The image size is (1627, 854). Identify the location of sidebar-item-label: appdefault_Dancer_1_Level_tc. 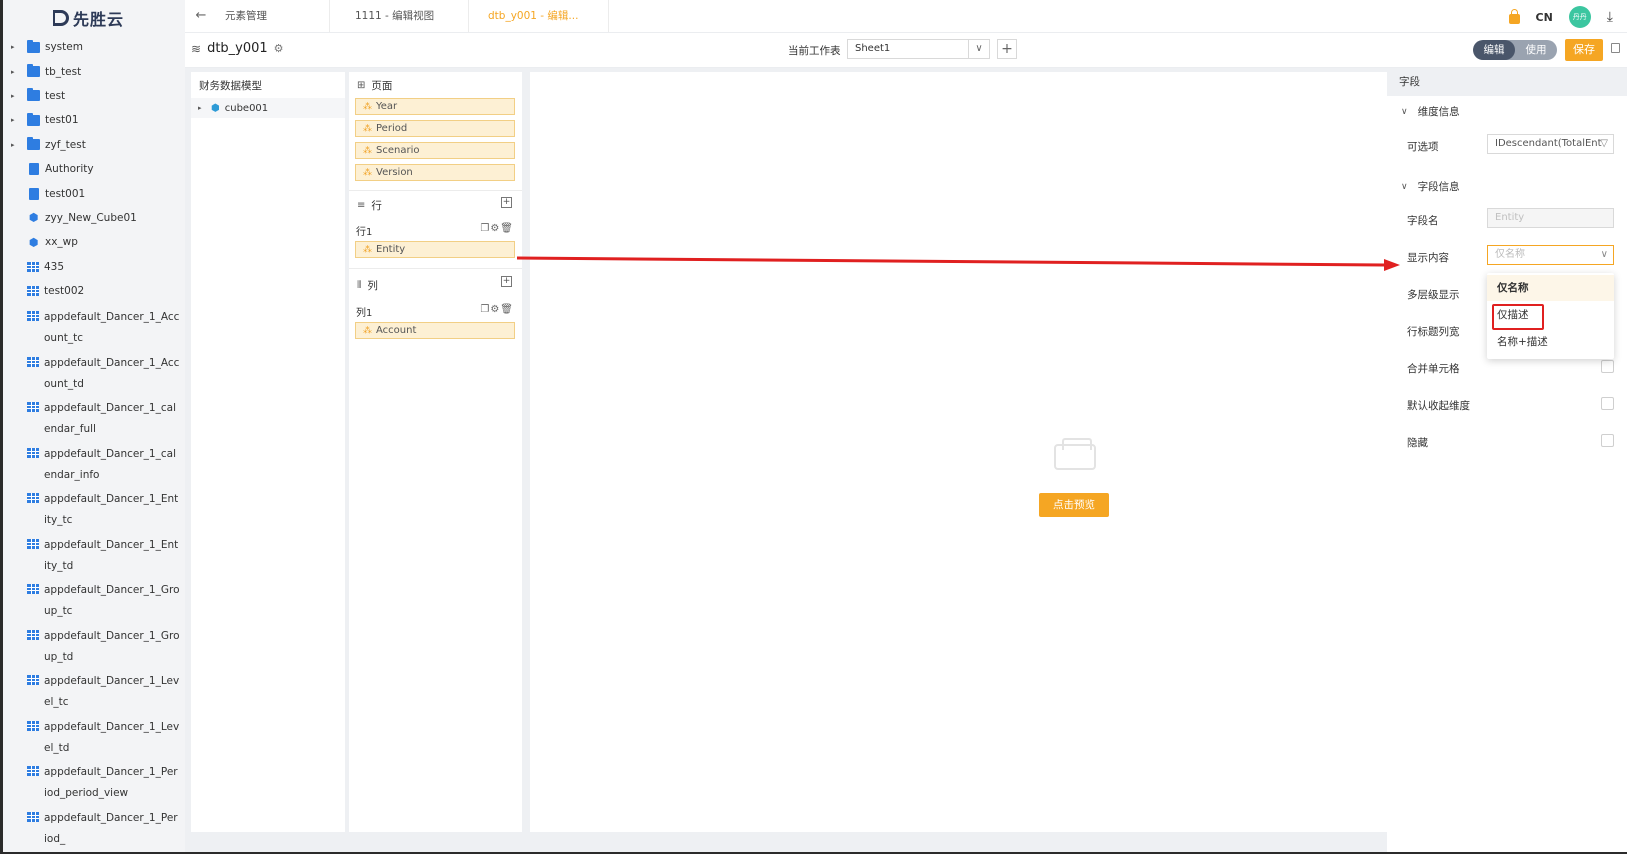
(112, 692).